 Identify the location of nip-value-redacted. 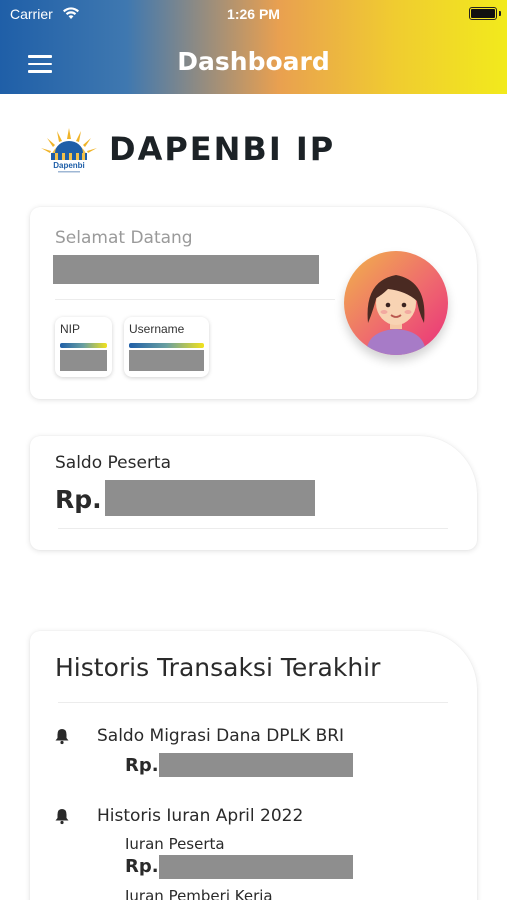
(83, 360).